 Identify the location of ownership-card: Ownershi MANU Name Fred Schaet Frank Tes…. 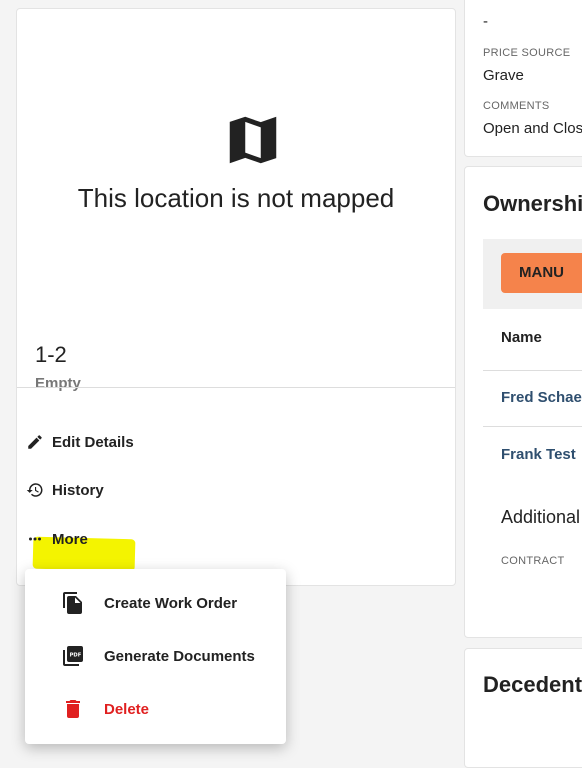
(523, 402).